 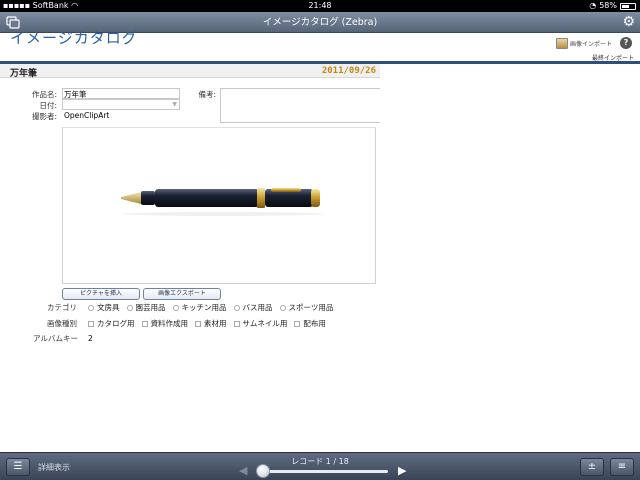 What do you see at coordinates (87, 115) in the screenshot?
I see `photographer-value: OpenClipArt` at bounding box center [87, 115].